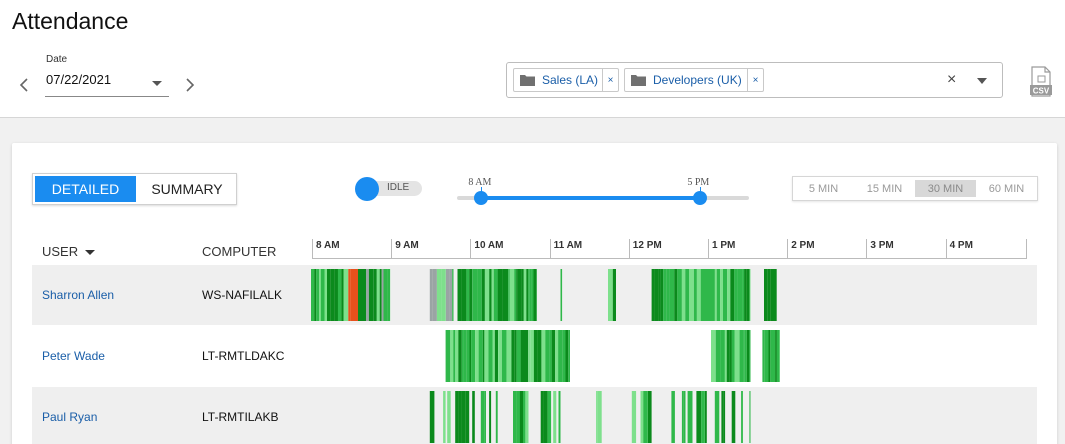 The image size is (1065, 444). What do you see at coordinates (951, 80) in the screenshot?
I see `clear-filters-button: ×` at bounding box center [951, 80].